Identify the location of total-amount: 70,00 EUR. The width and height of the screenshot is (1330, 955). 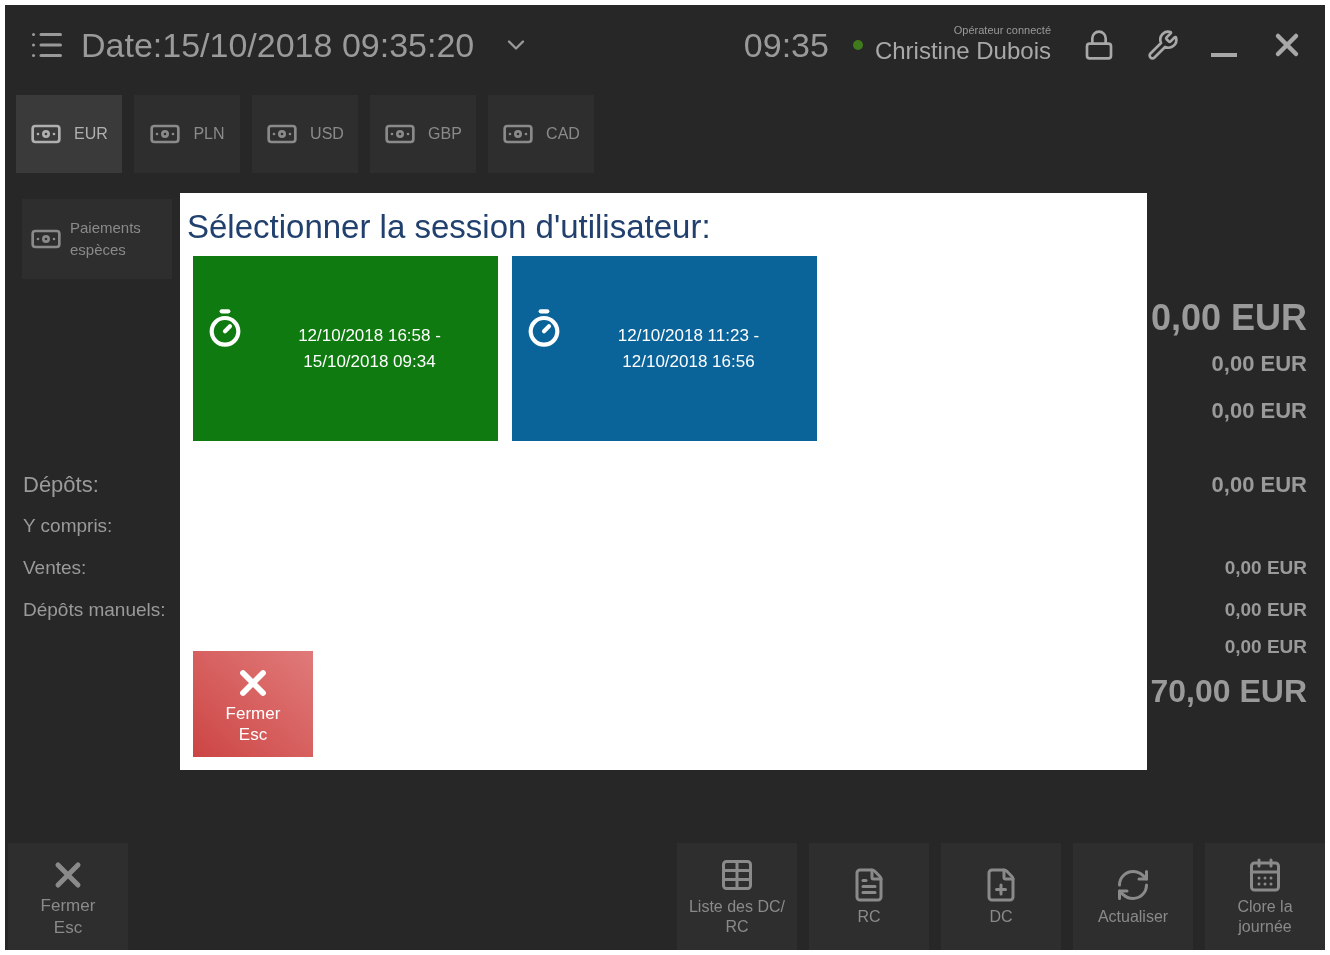
(1228, 691).